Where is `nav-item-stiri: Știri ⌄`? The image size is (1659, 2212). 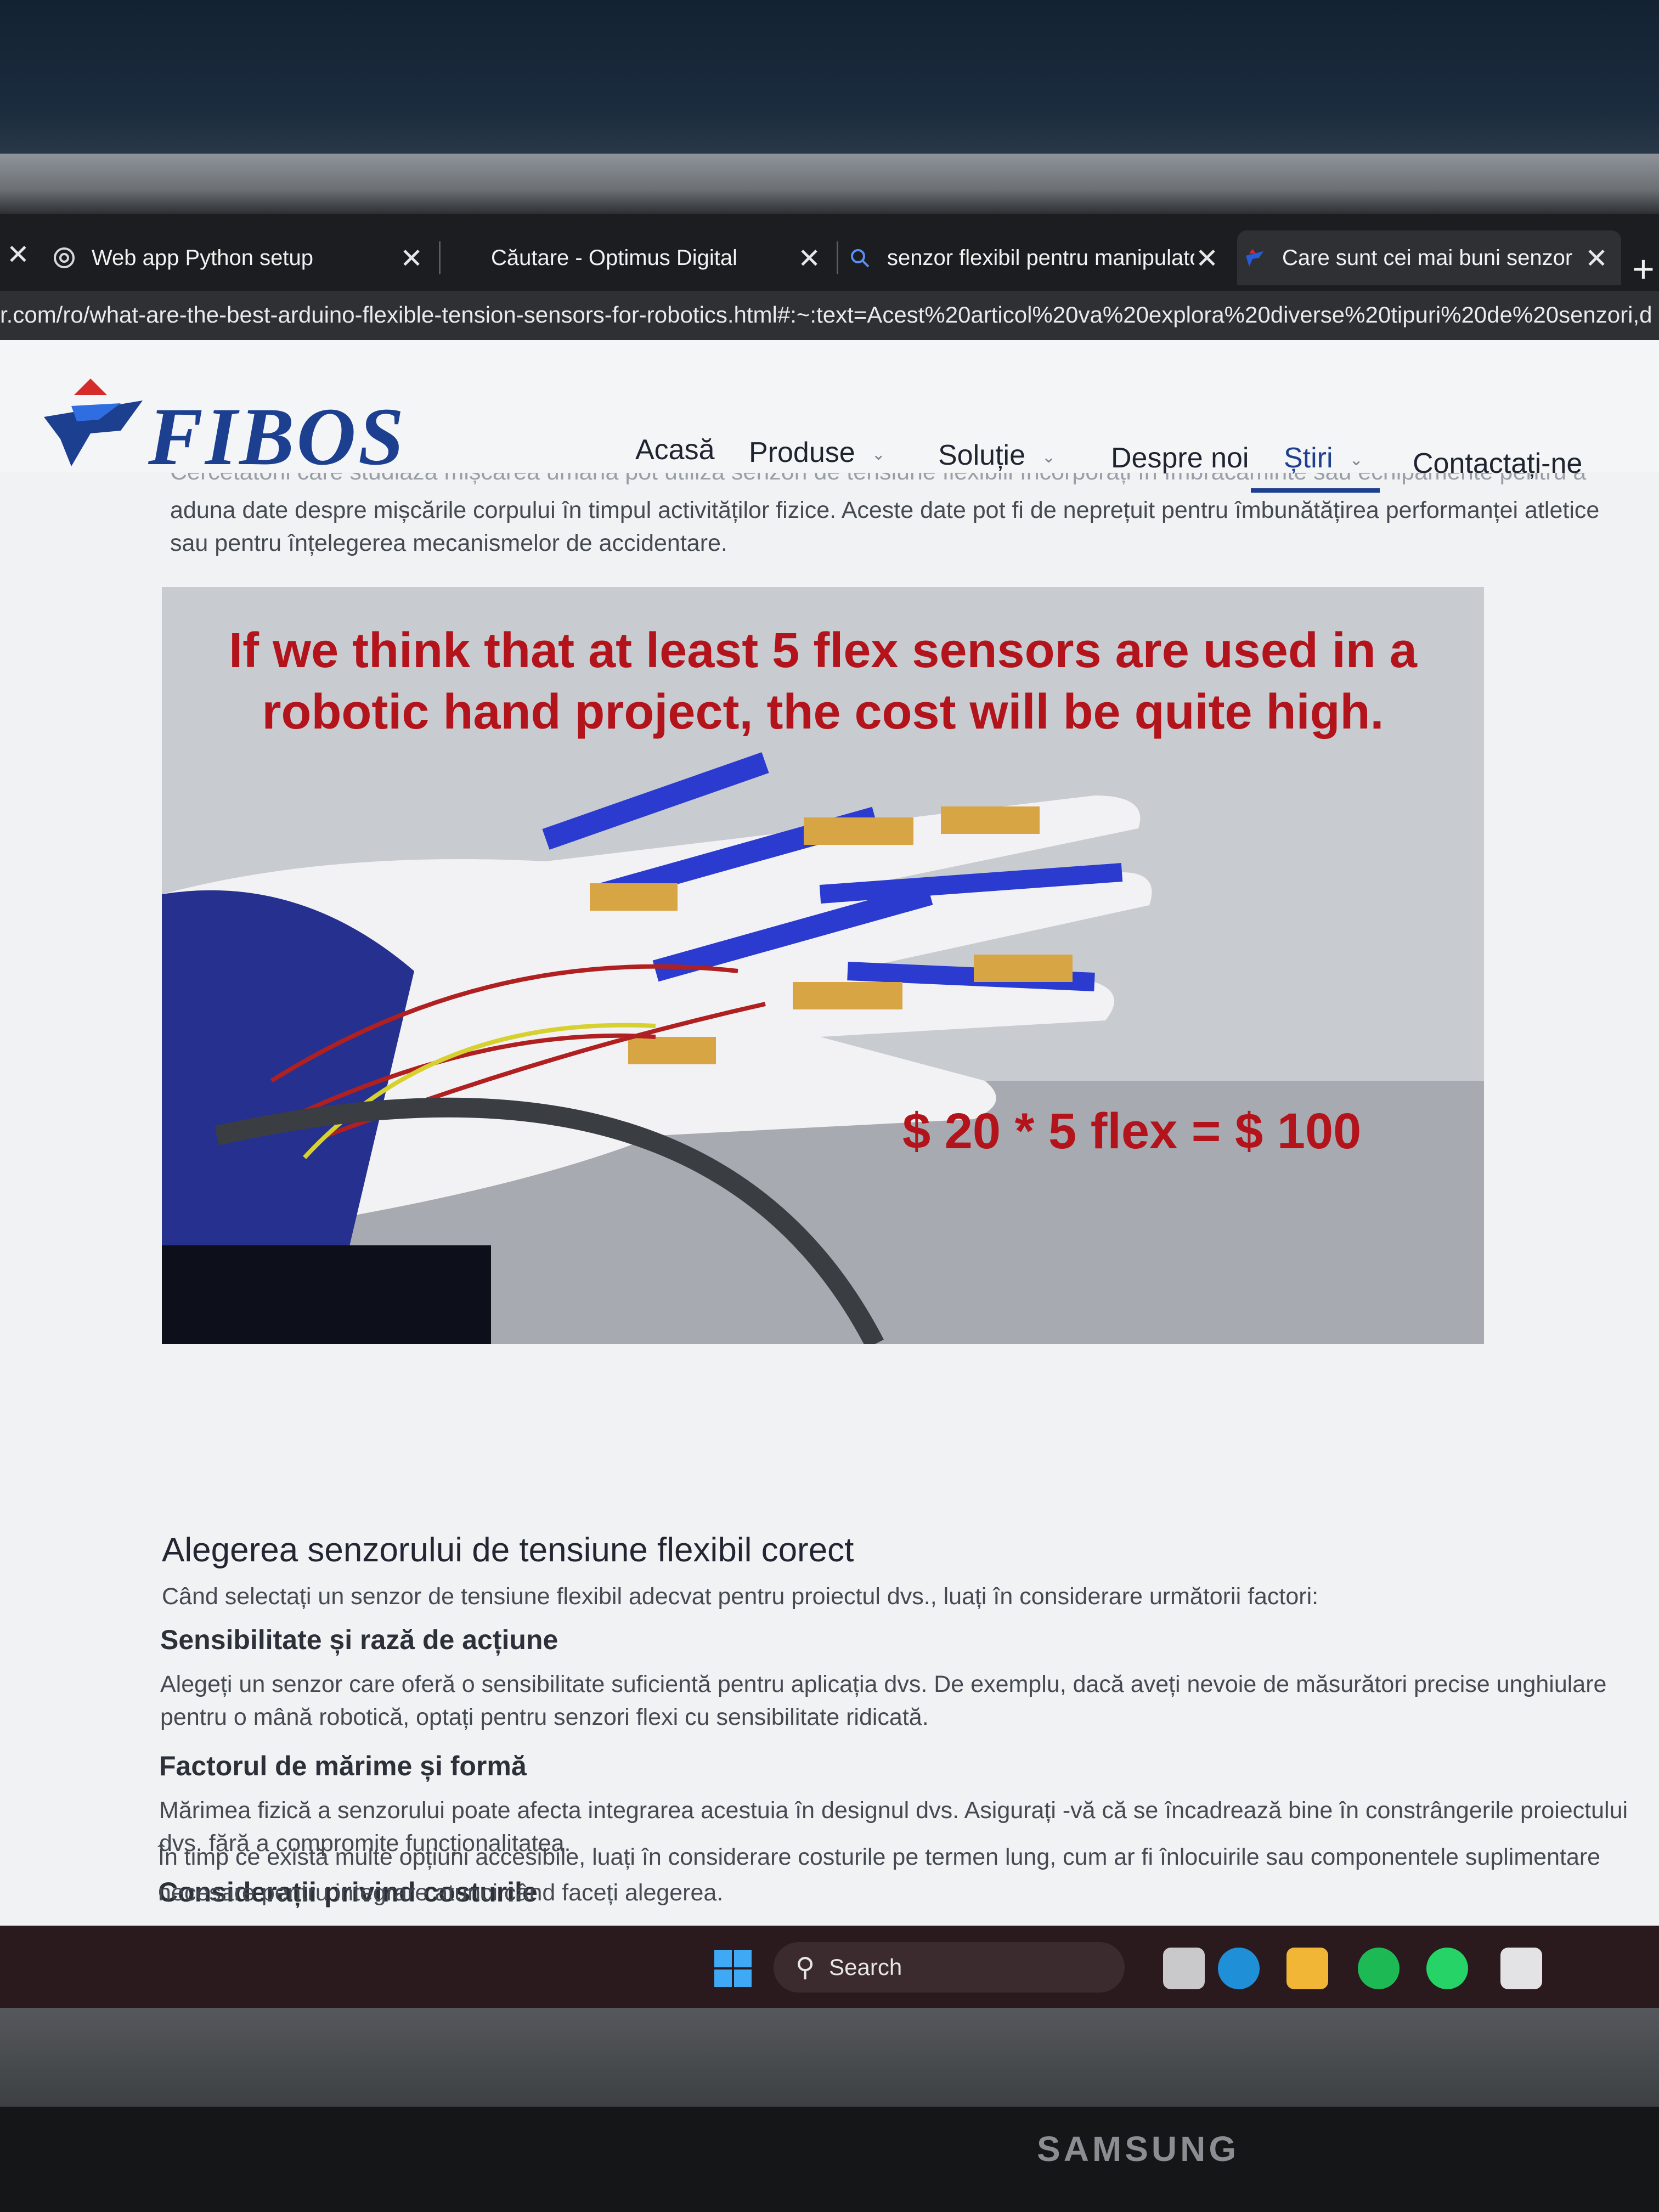
nav-item-stiri: Știri ⌄ is located at coordinates (1324, 459).